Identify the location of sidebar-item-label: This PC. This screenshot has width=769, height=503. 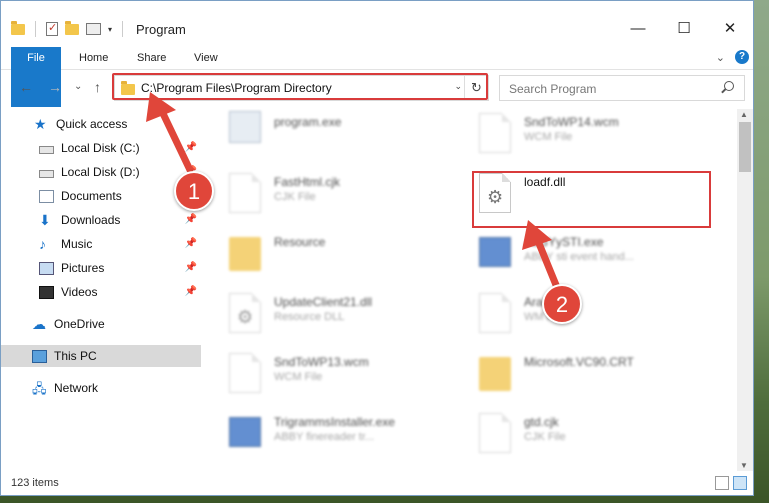
(75, 356).